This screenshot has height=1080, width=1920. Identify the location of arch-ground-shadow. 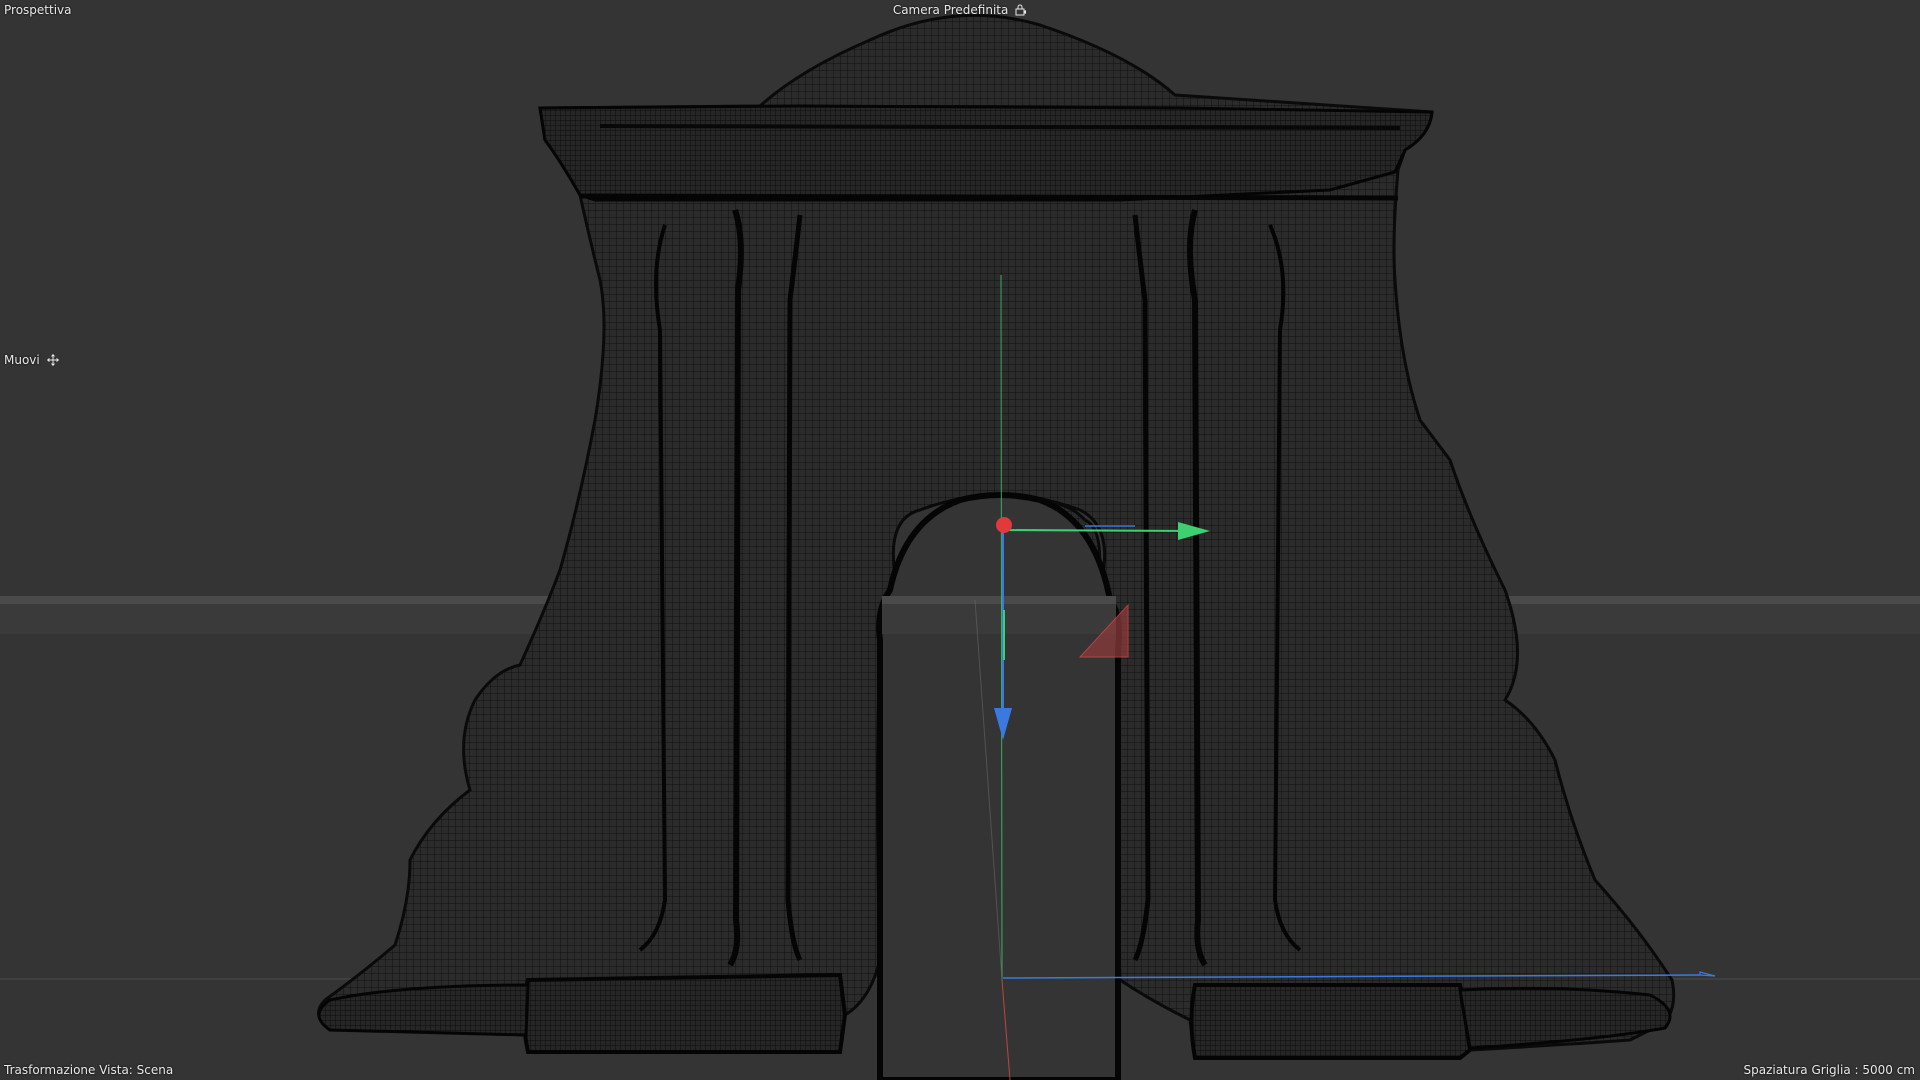
(999, 619).